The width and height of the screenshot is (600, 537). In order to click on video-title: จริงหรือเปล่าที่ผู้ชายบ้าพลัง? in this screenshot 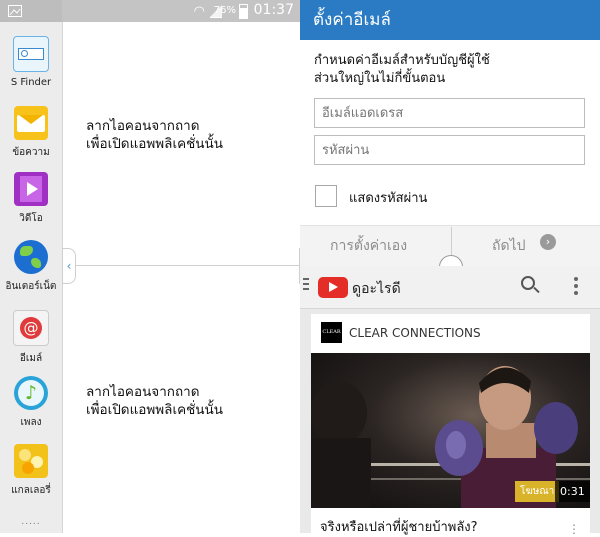, I will do `click(399, 526)`.